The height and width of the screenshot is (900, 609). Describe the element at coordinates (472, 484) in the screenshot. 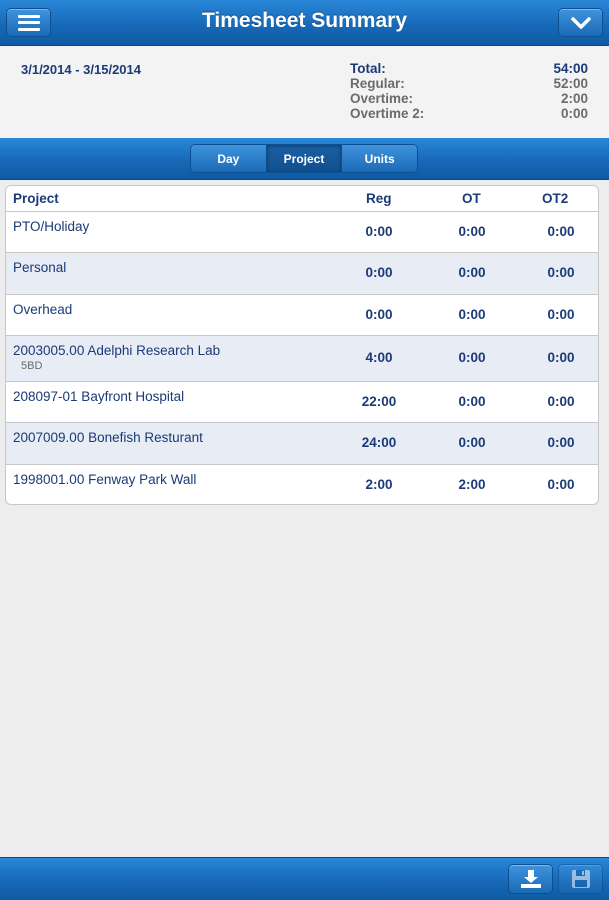

I see `ot-hours: 2:00` at that location.